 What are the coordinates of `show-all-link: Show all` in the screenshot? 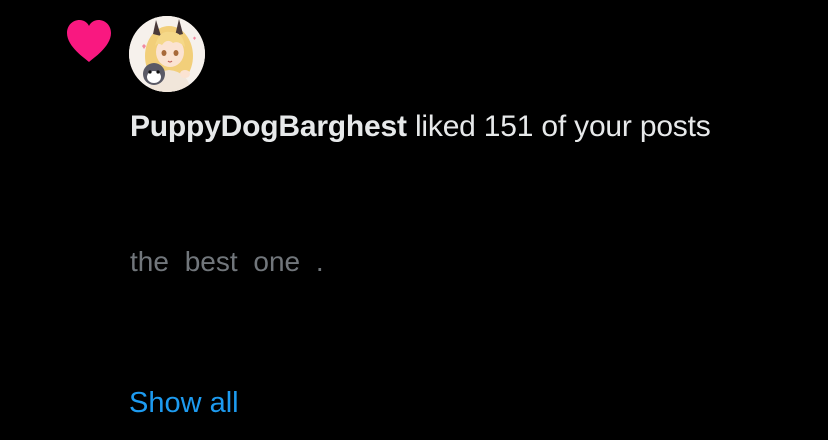 It's located at (184, 403).